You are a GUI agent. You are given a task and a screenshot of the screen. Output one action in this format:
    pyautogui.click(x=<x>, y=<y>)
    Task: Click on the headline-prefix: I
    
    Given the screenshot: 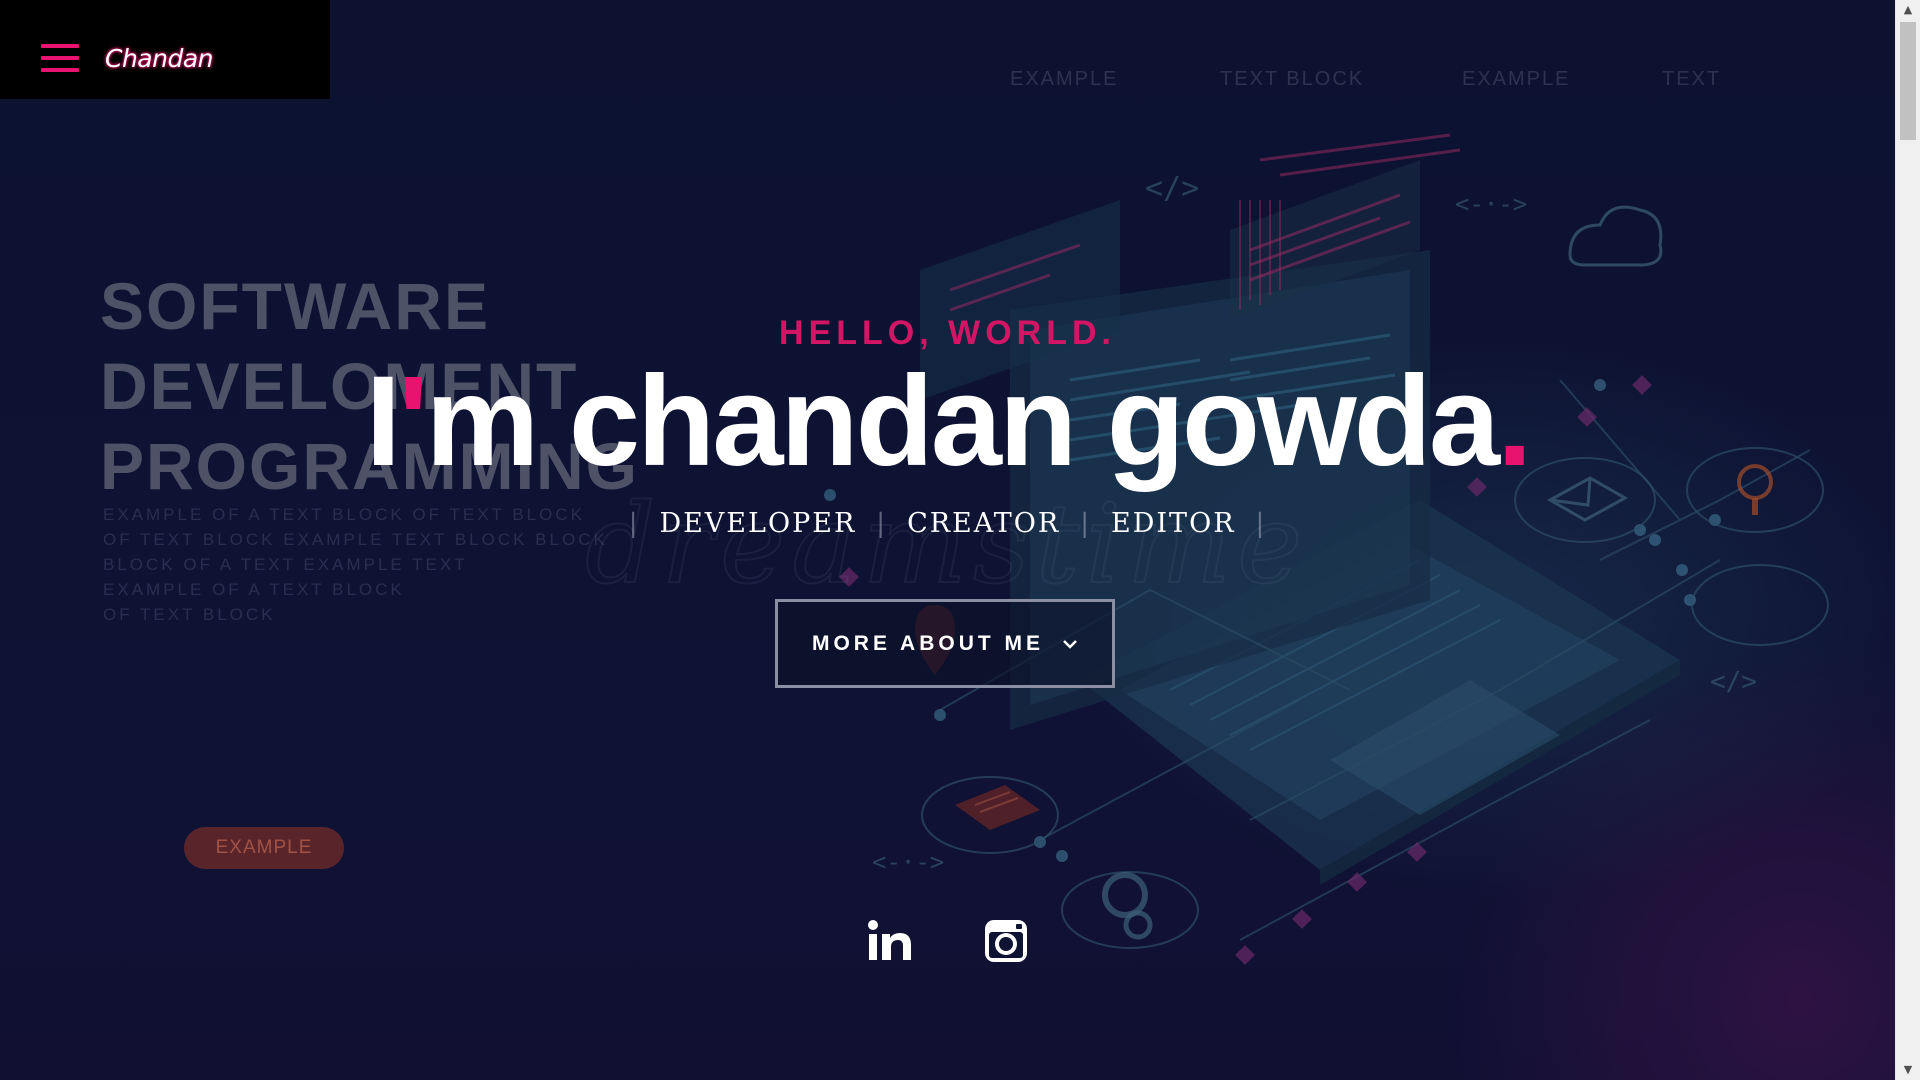 What is the action you would take?
    pyautogui.click(x=383, y=421)
    